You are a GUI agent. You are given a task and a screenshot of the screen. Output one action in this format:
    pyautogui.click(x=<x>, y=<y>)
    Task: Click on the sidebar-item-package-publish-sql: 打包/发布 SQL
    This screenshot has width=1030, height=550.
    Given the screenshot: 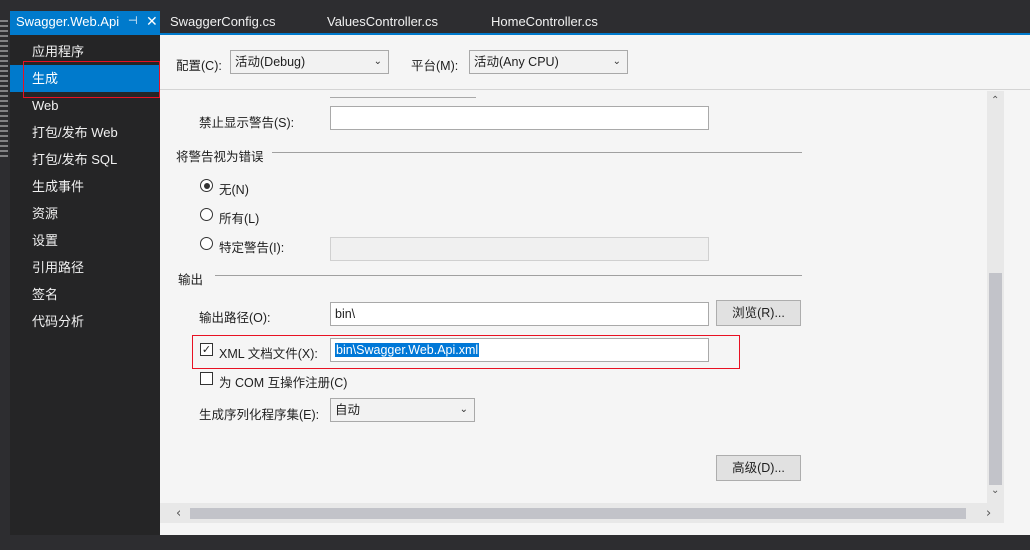 What is the action you would take?
    pyautogui.click(x=85, y=159)
    